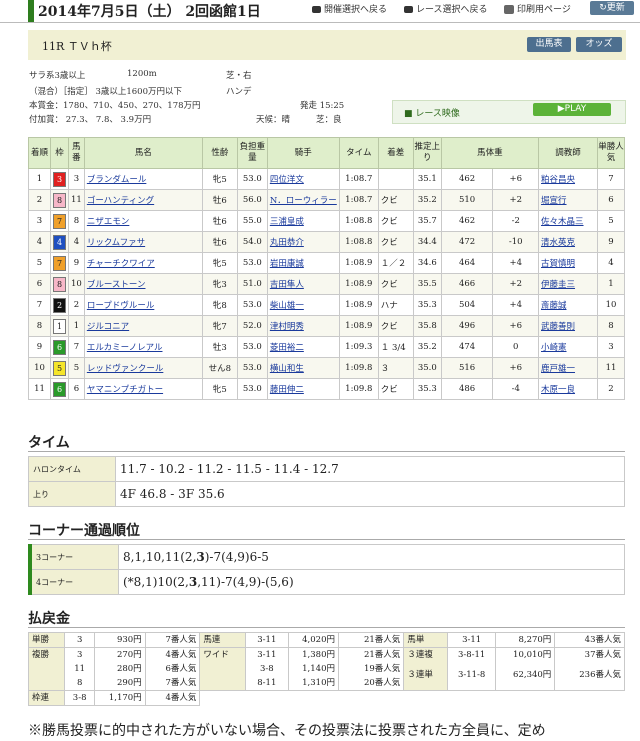  What do you see at coordinates (59, 221) in the screenshot?
I see `waku-cell: 7` at bounding box center [59, 221].